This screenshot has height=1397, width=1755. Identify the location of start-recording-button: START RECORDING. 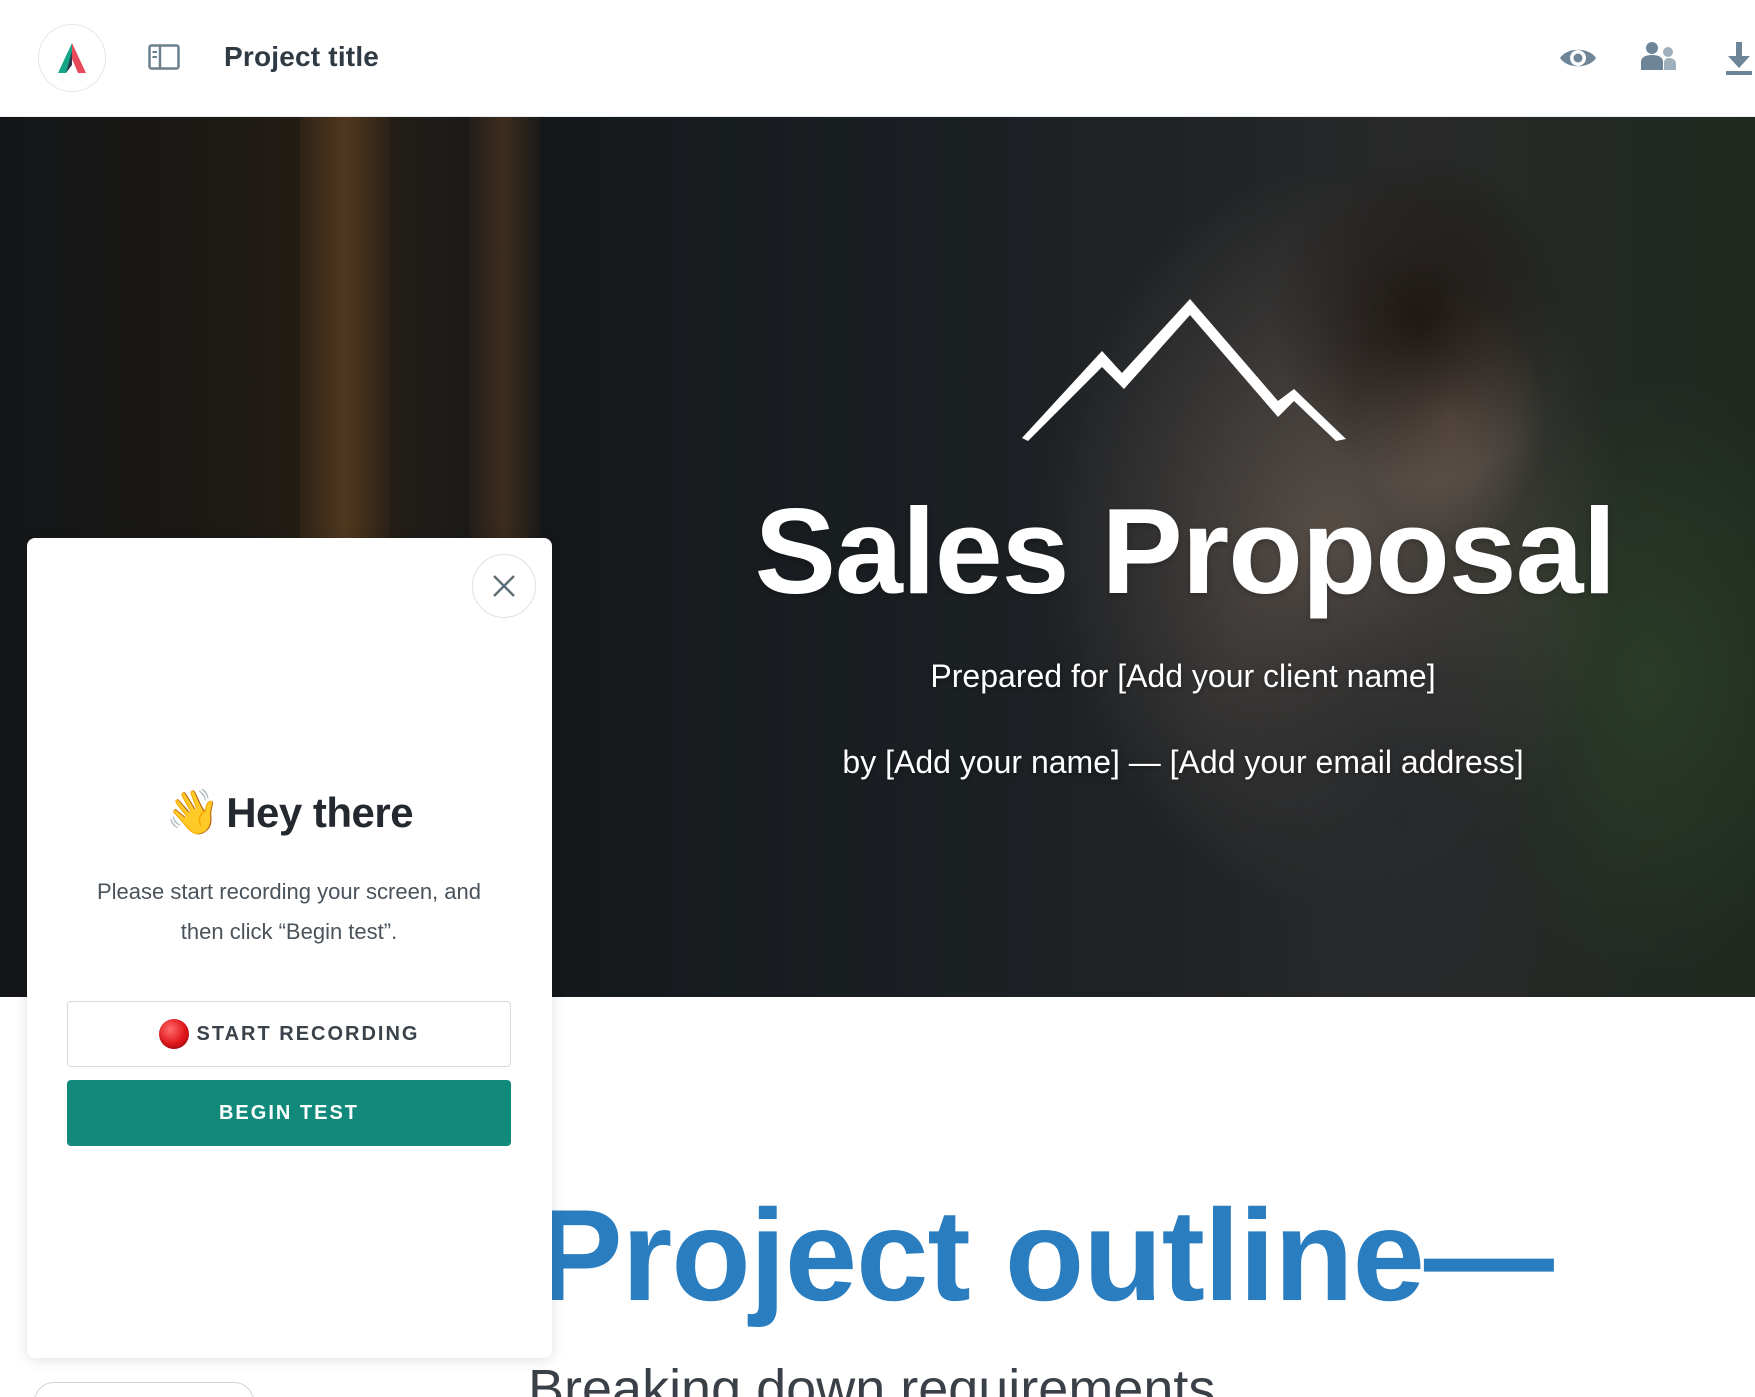
(289, 1034).